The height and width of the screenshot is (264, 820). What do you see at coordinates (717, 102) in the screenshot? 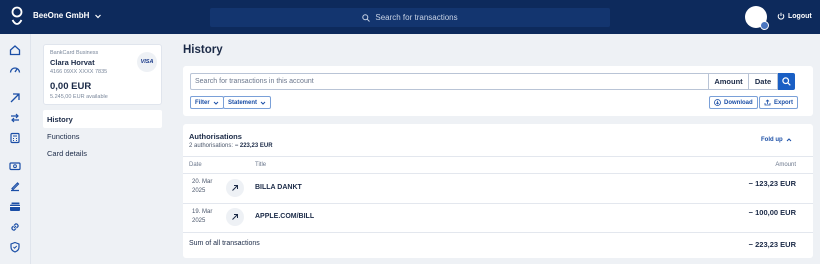
I see `download-icon` at bounding box center [717, 102].